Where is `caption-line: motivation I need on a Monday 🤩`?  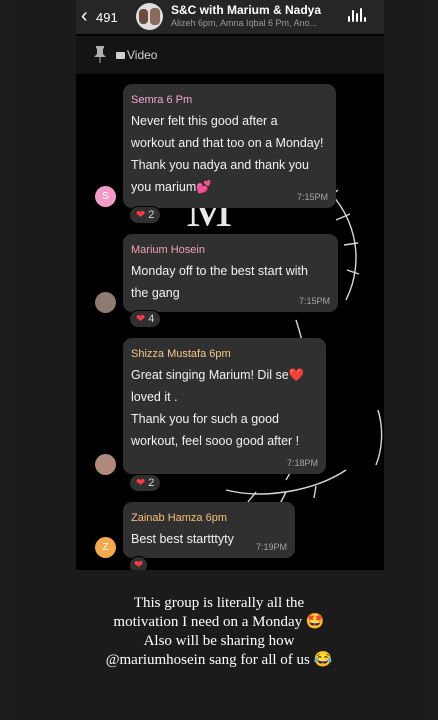 caption-line: motivation I need on a Monday 🤩 is located at coordinates (219, 622).